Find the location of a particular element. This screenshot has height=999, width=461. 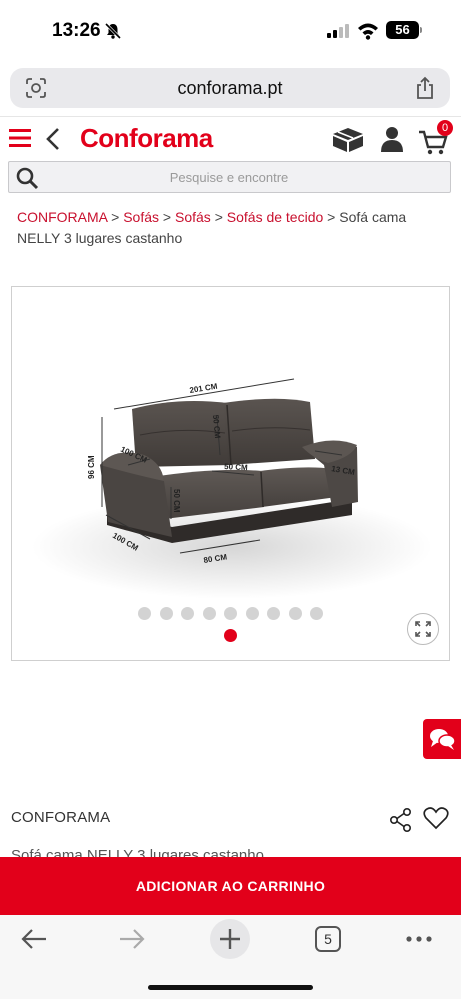

chat-button is located at coordinates (442, 739).